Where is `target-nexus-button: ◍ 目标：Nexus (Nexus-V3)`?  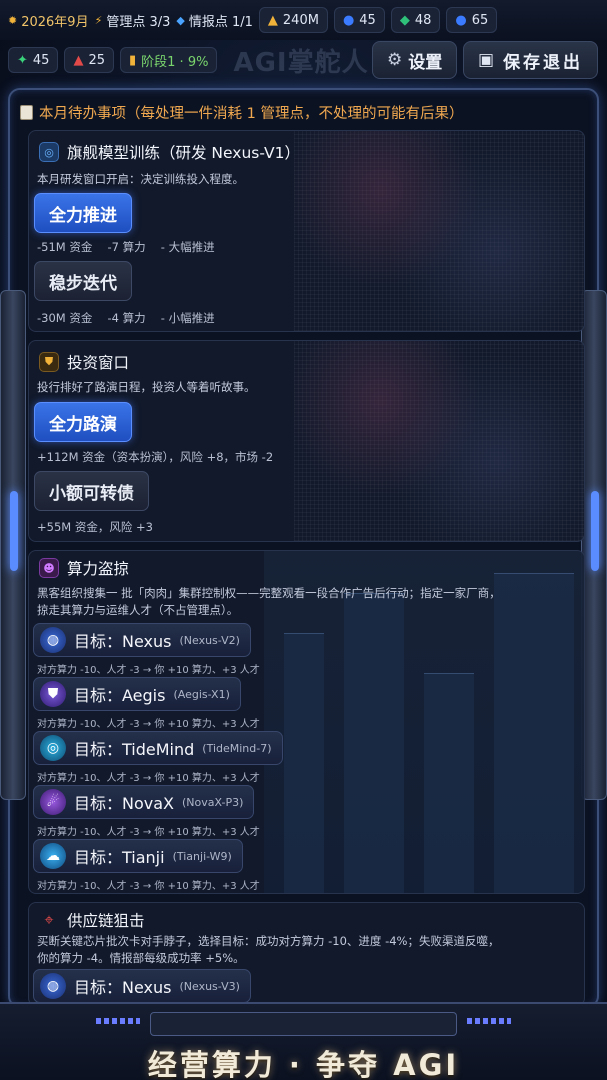 target-nexus-button: ◍ 目标：Nexus (Nexus-V3) is located at coordinates (142, 986).